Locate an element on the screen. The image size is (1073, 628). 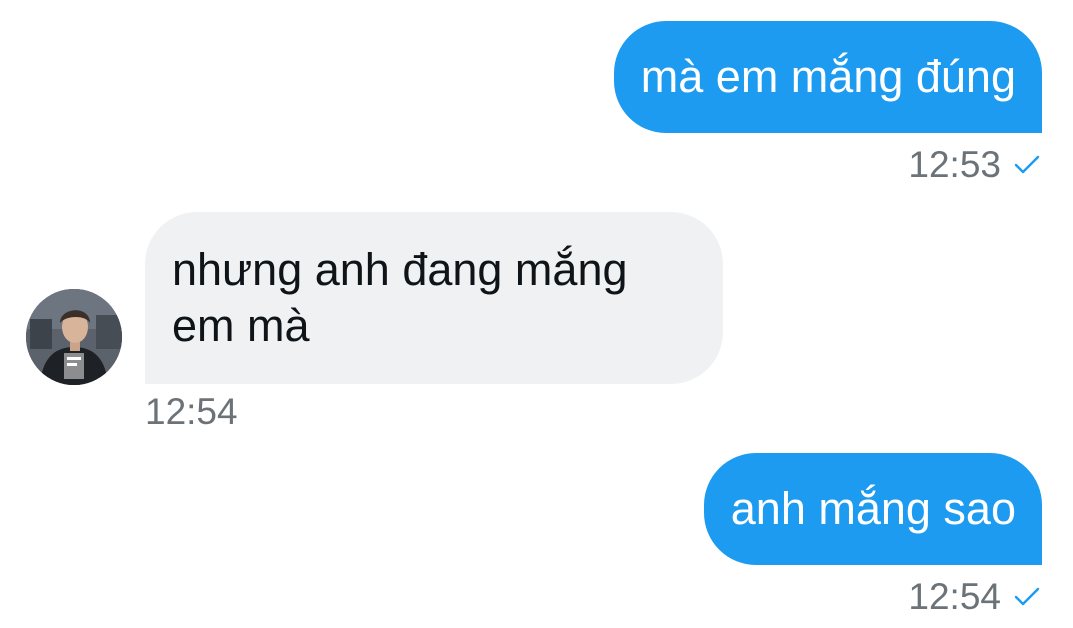
message-meta: 12:53 is located at coordinates (974, 165).